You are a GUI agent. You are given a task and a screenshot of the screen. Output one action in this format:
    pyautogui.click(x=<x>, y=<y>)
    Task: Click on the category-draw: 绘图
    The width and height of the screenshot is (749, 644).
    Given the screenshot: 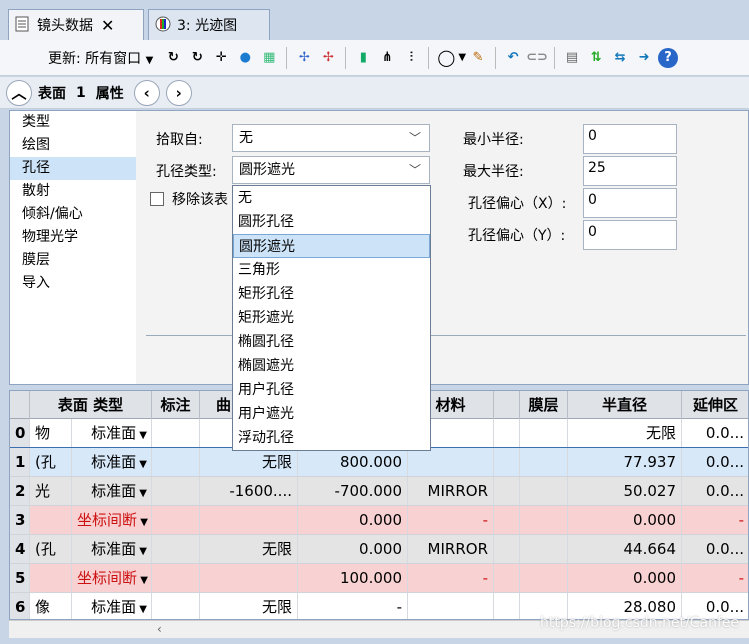 What is the action you would take?
    pyautogui.click(x=73, y=145)
    